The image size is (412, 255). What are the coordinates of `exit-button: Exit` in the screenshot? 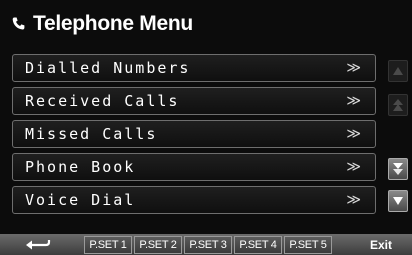 It's located at (381, 244).